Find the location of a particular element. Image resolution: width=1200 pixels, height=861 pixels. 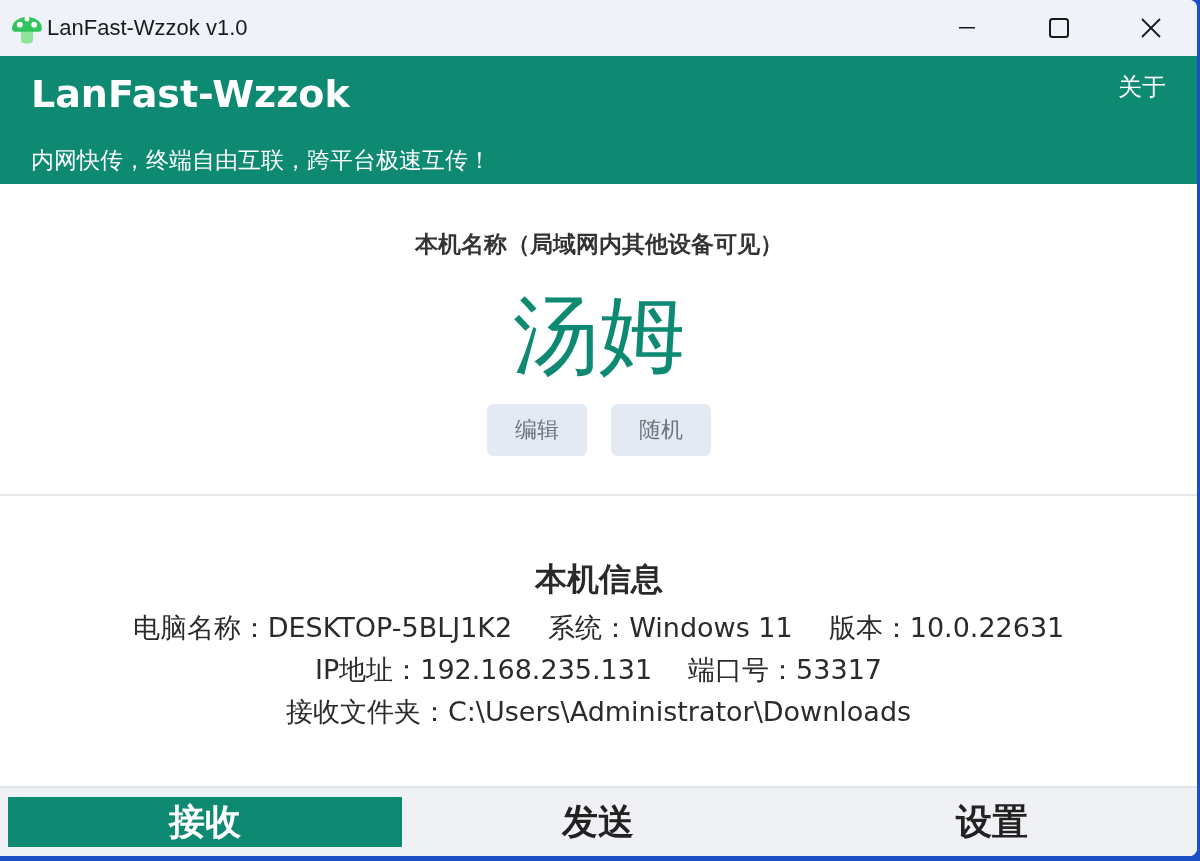

nav-tab: 发送 is located at coordinates (598, 822).